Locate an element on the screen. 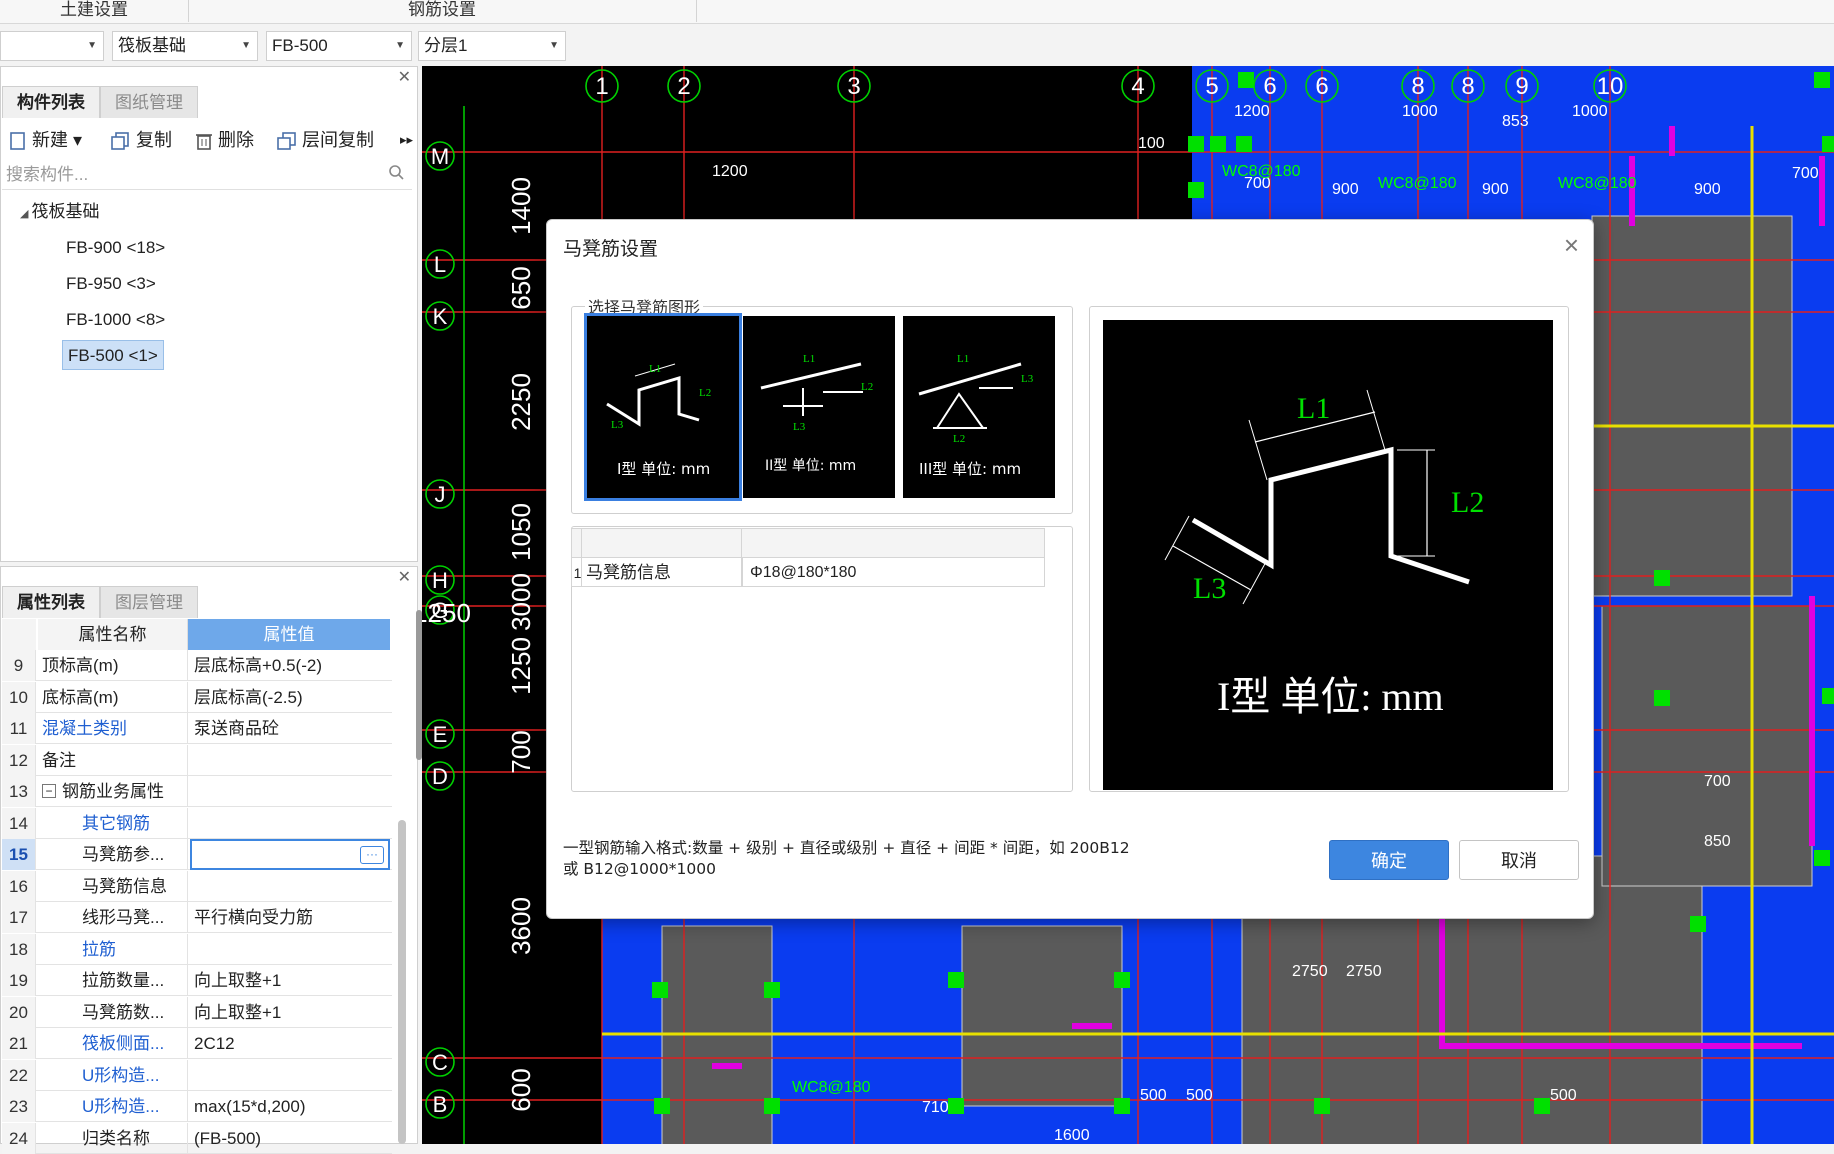 This screenshot has width=1834, height=1154. property-value: 层底标高+0.5(-2) is located at coordinates (290, 665).